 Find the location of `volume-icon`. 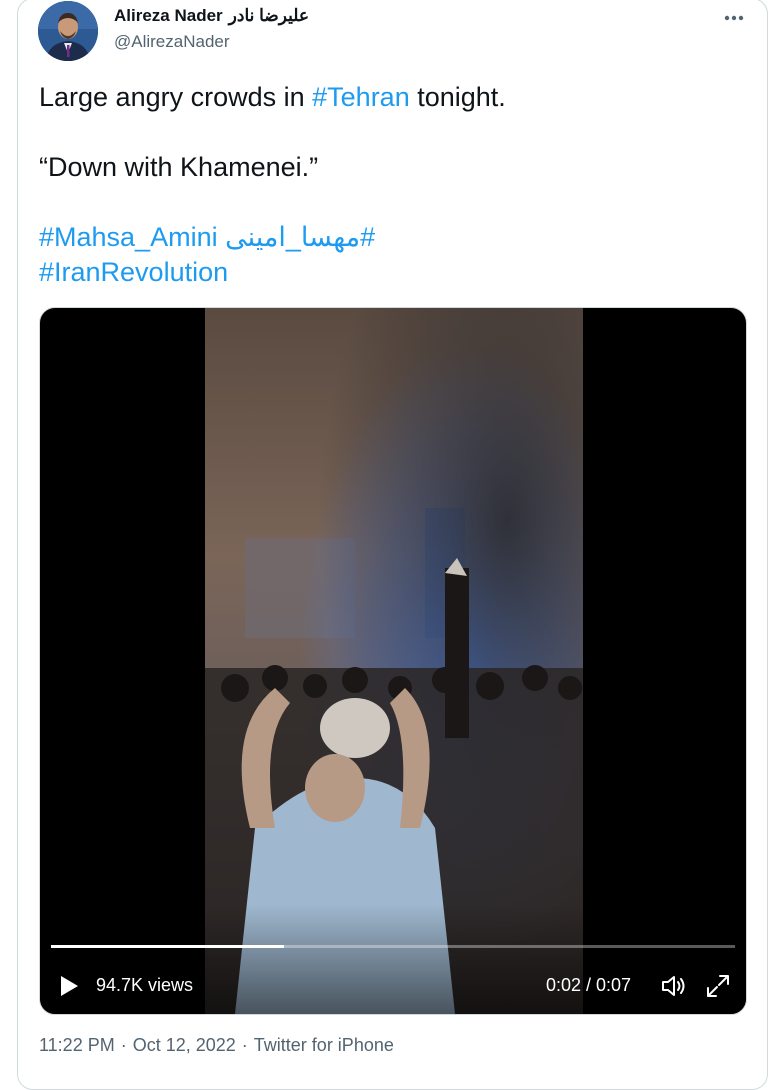

volume-icon is located at coordinates (673, 986).